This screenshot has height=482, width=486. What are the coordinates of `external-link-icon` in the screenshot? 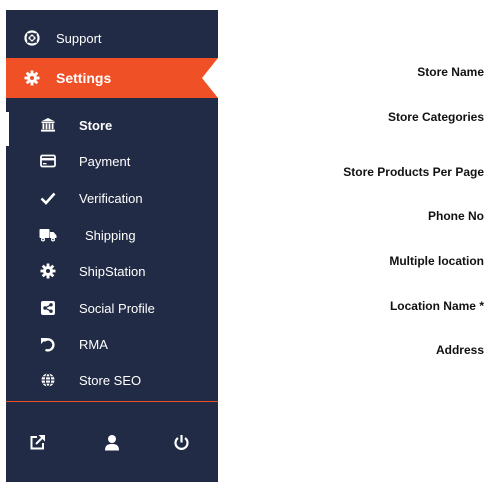 It's located at (37, 445).